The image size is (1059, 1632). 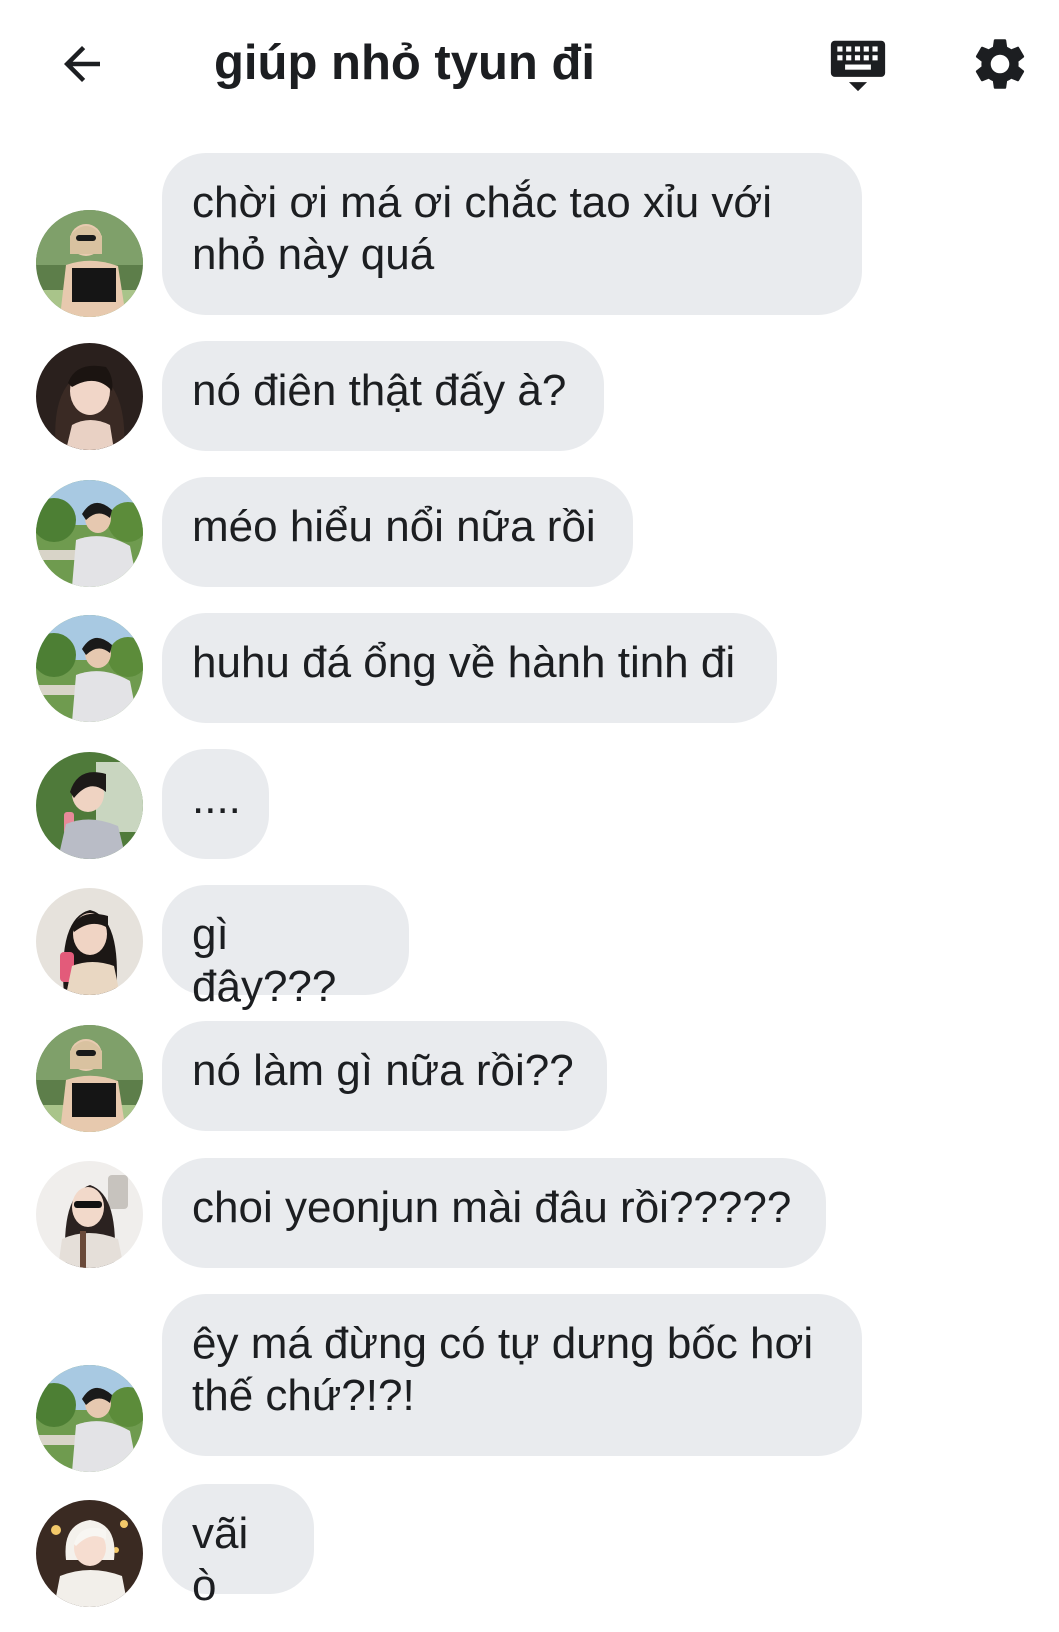 I want to click on message-bubble: choi yeonjun mài đâu rồi?????, so click(x=494, y=1213).